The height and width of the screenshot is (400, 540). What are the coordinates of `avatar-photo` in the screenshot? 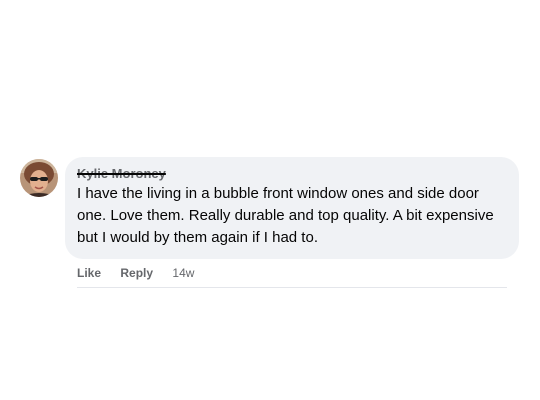 It's located at (39, 178).